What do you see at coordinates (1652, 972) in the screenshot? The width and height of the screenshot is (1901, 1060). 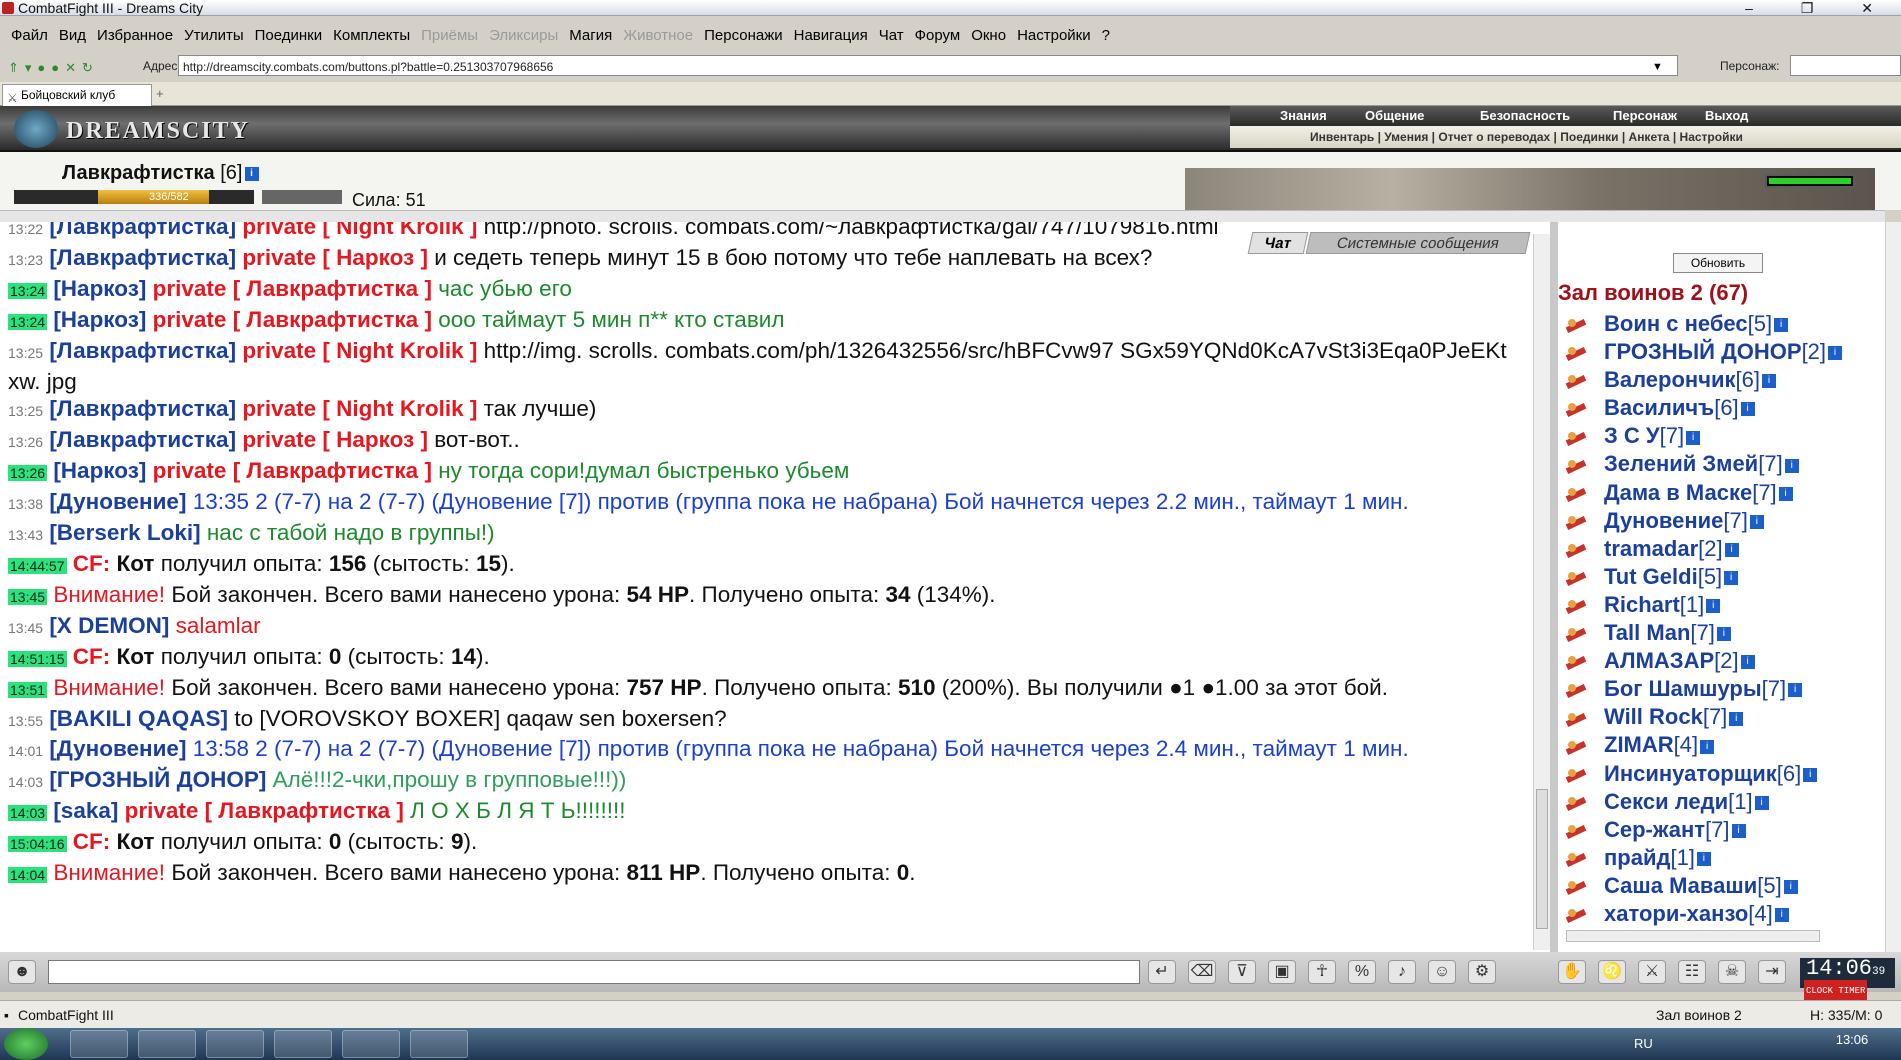 I see `fight-icon: ⚔` at bounding box center [1652, 972].